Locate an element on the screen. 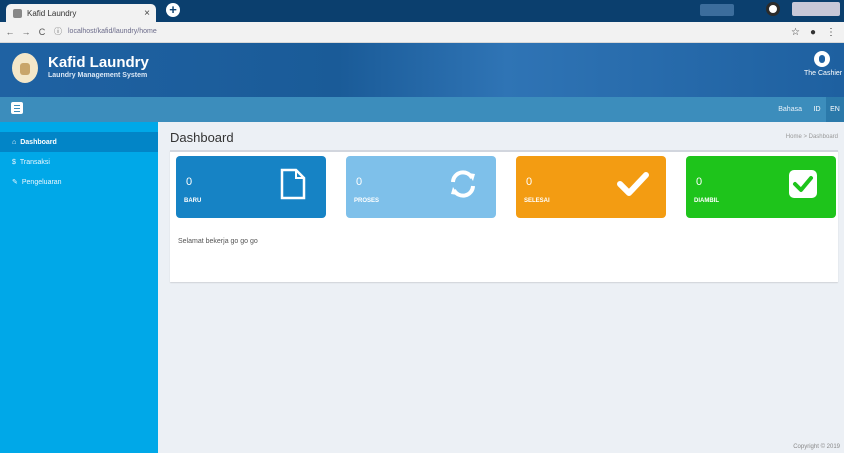 The width and height of the screenshot is (844, 453). tile-label: BARU is located at coordinates (193, 201).